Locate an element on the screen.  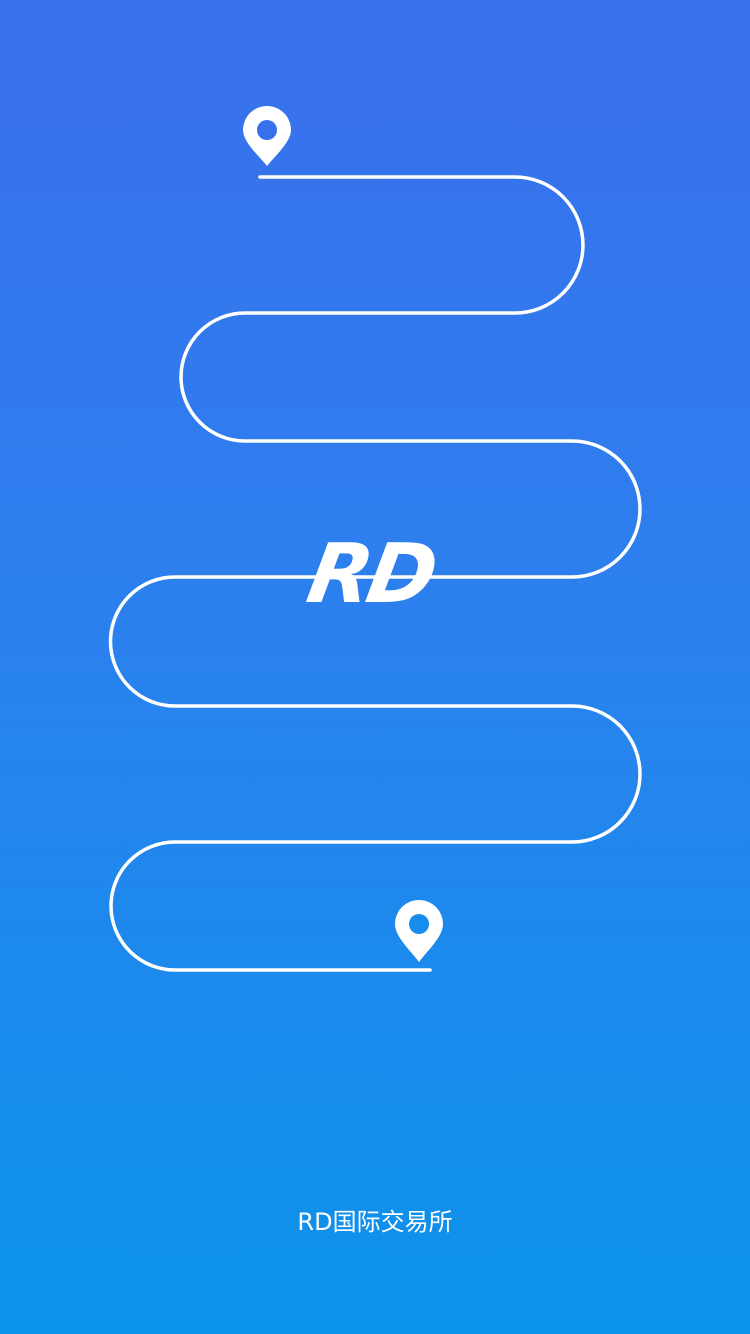
rd-logo: RD is located at coordinates (371, 574).